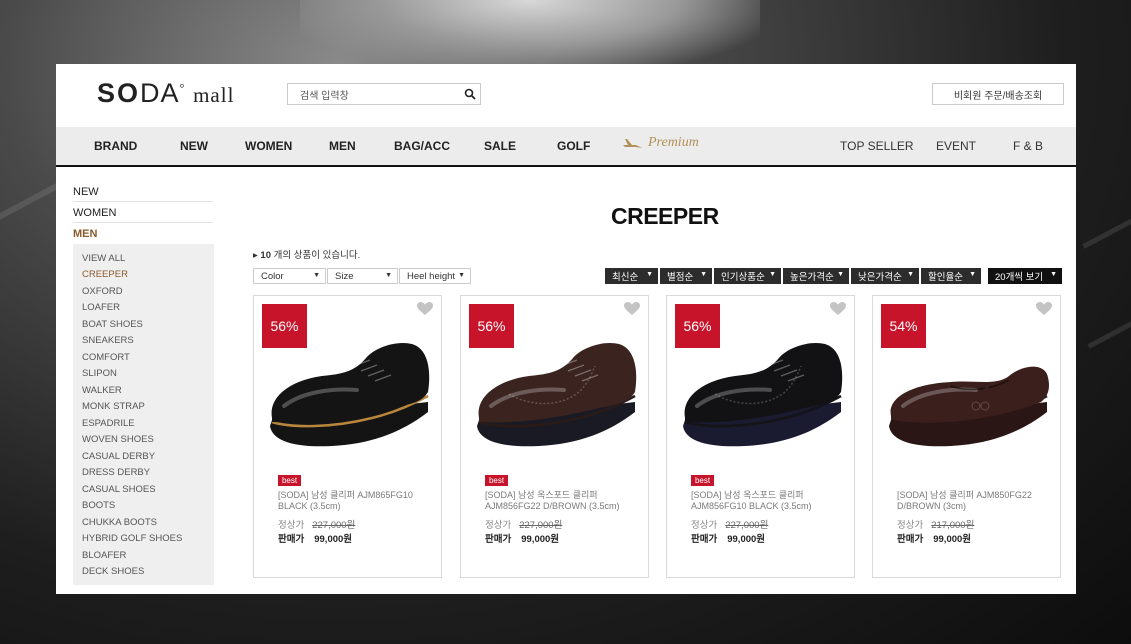  I want to click on sort-rating: 별점순 ▼, so click(686, 276).